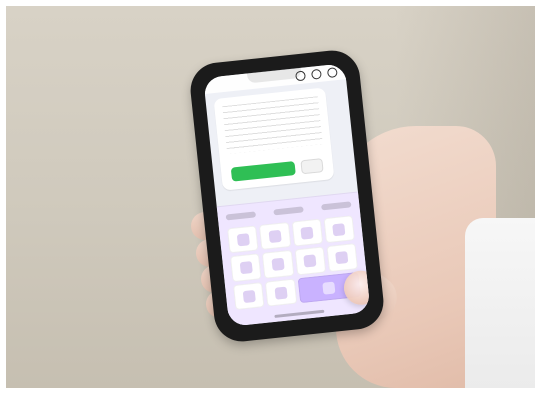 This screenshot has height=394, width=541. Describe the element at coordinates (299, 313) in the screenshot. I see `home-indicator` at that location.